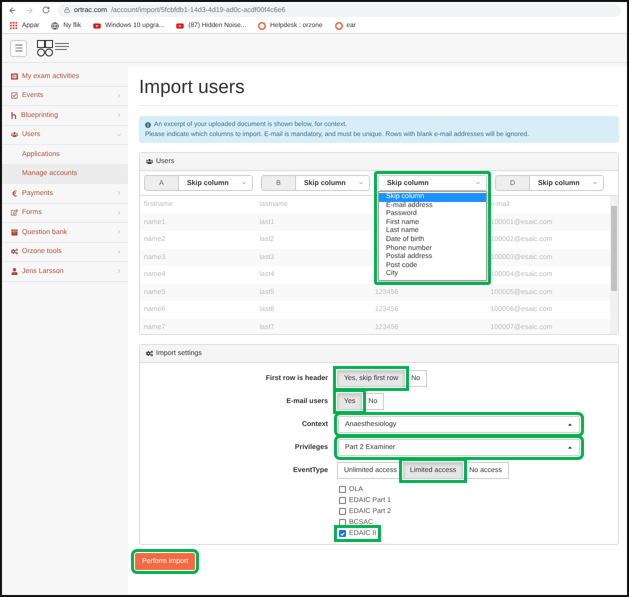 The height and width of the screenshot is (597, 629). Describe the element at coordinates (614, 265) in the screenshot. I see `scrollbar` at that location.